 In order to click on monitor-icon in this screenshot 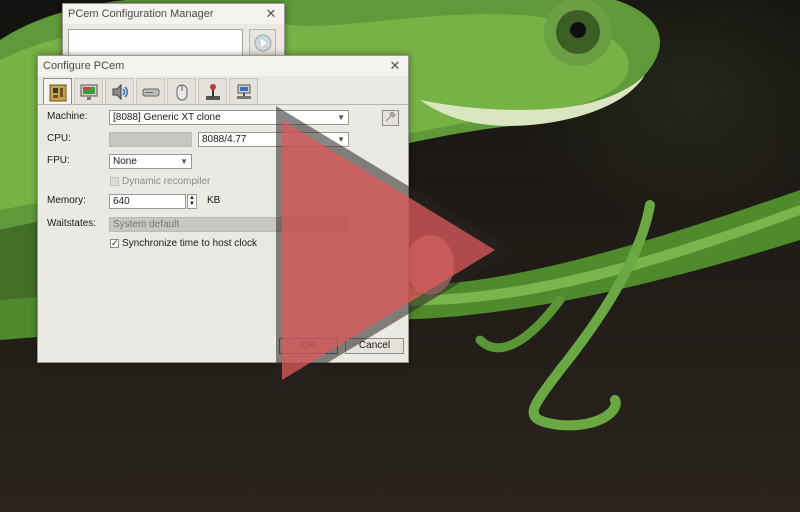, I will do `click(88, 92)`.